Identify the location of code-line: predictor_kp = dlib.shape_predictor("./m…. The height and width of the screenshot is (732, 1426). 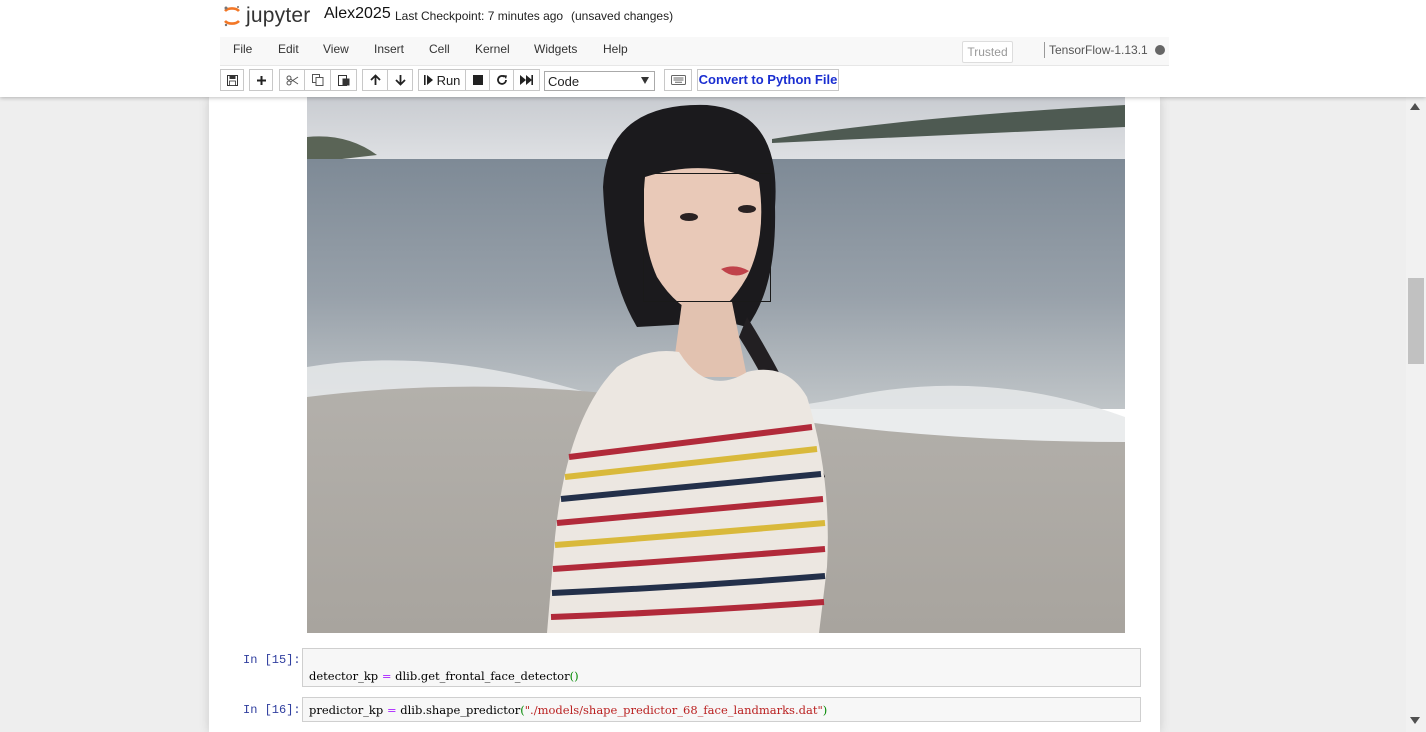
(568, 710).